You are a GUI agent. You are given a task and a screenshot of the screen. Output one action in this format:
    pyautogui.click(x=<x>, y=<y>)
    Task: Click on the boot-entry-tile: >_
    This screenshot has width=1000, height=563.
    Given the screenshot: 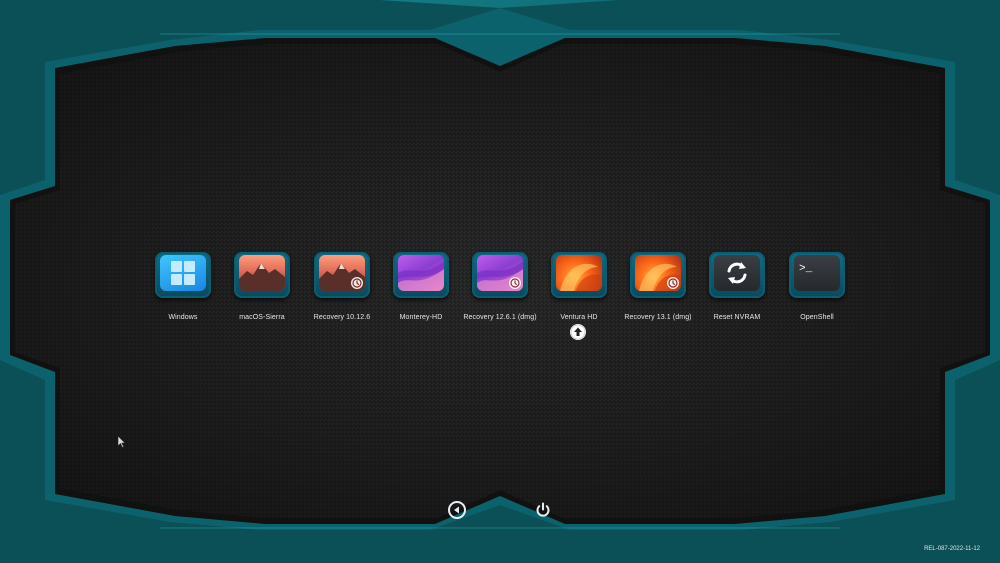 What is the action you would take?
    pyautogui.click(x=817, y=275)
    